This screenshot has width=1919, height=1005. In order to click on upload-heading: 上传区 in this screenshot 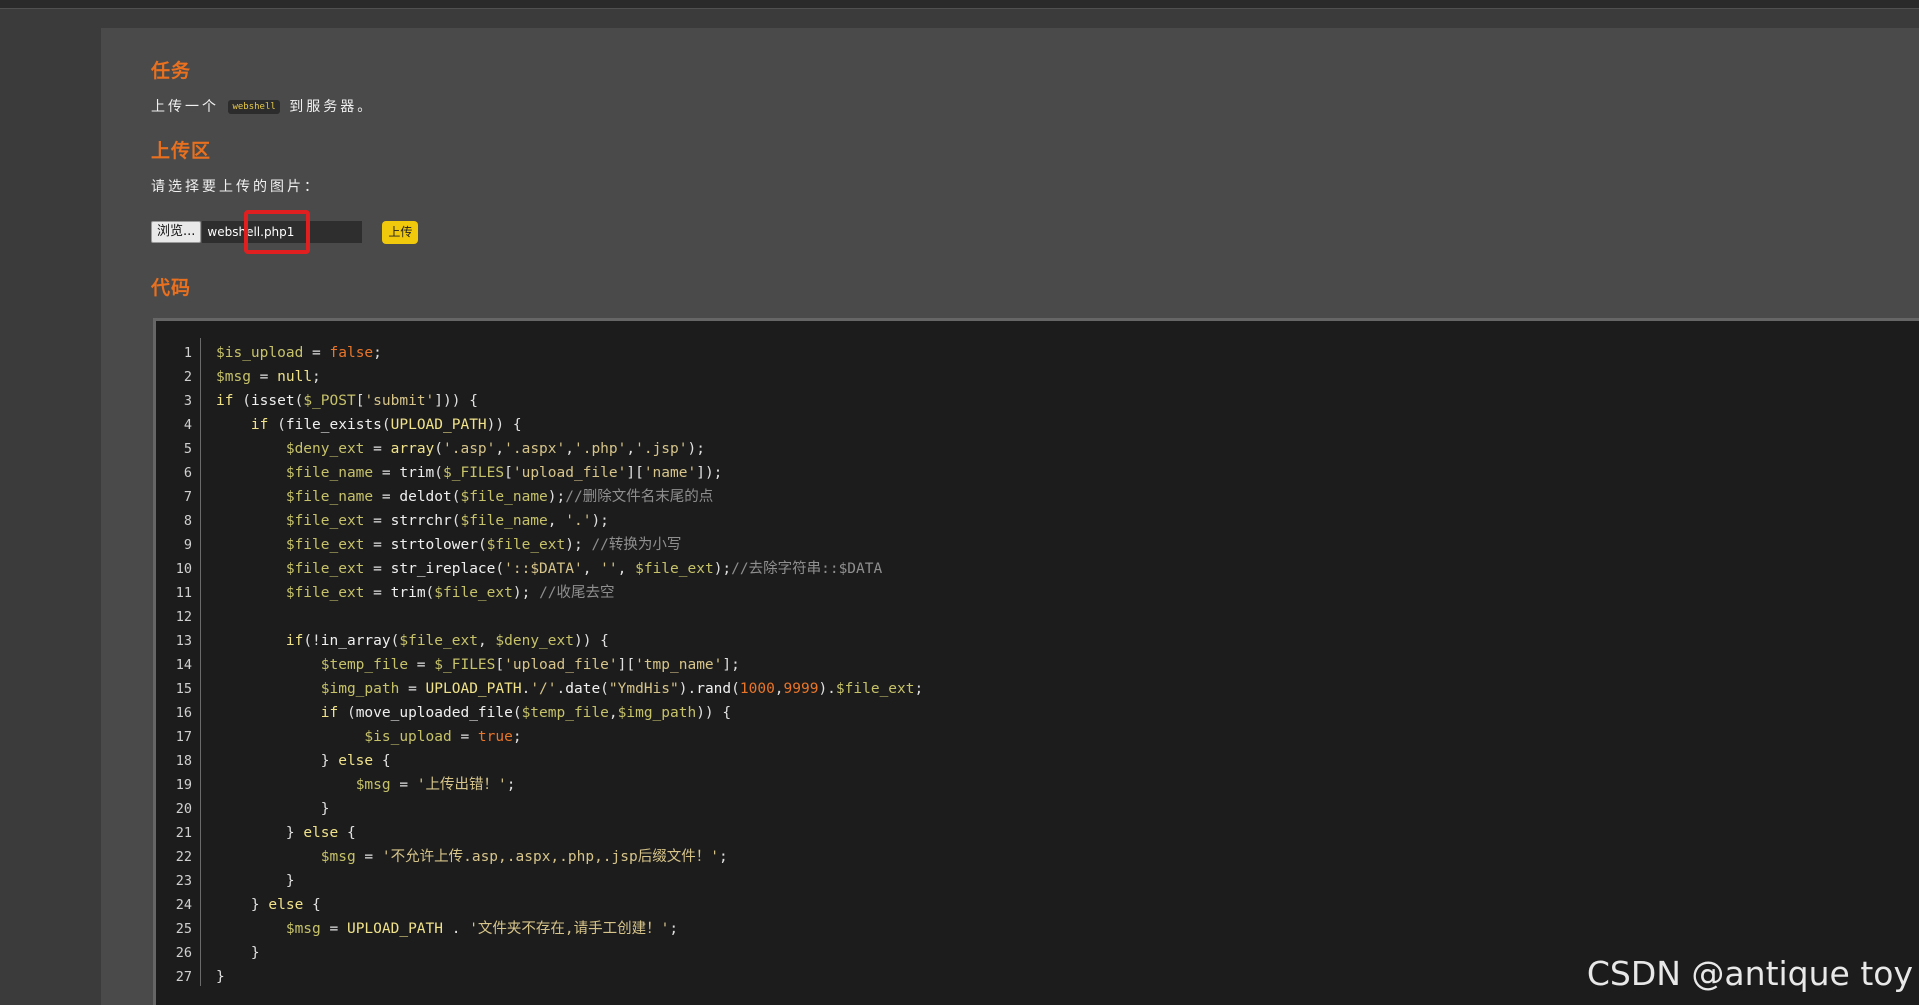, I will do `click(181, 151)`.